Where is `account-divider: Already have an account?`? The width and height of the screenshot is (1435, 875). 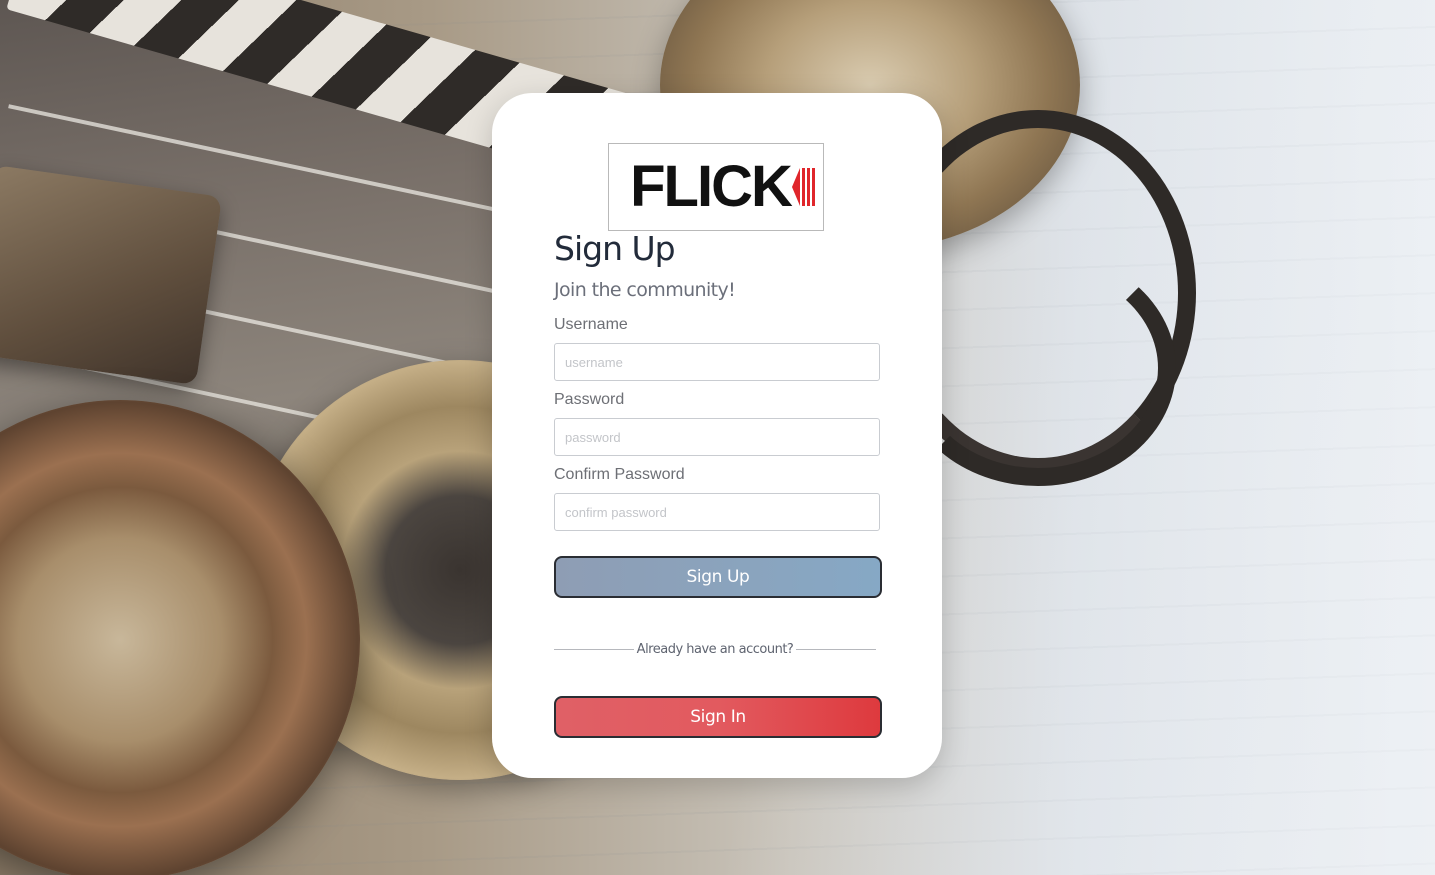
account-divider: Already have an account? is located at coordinates (715, 649).